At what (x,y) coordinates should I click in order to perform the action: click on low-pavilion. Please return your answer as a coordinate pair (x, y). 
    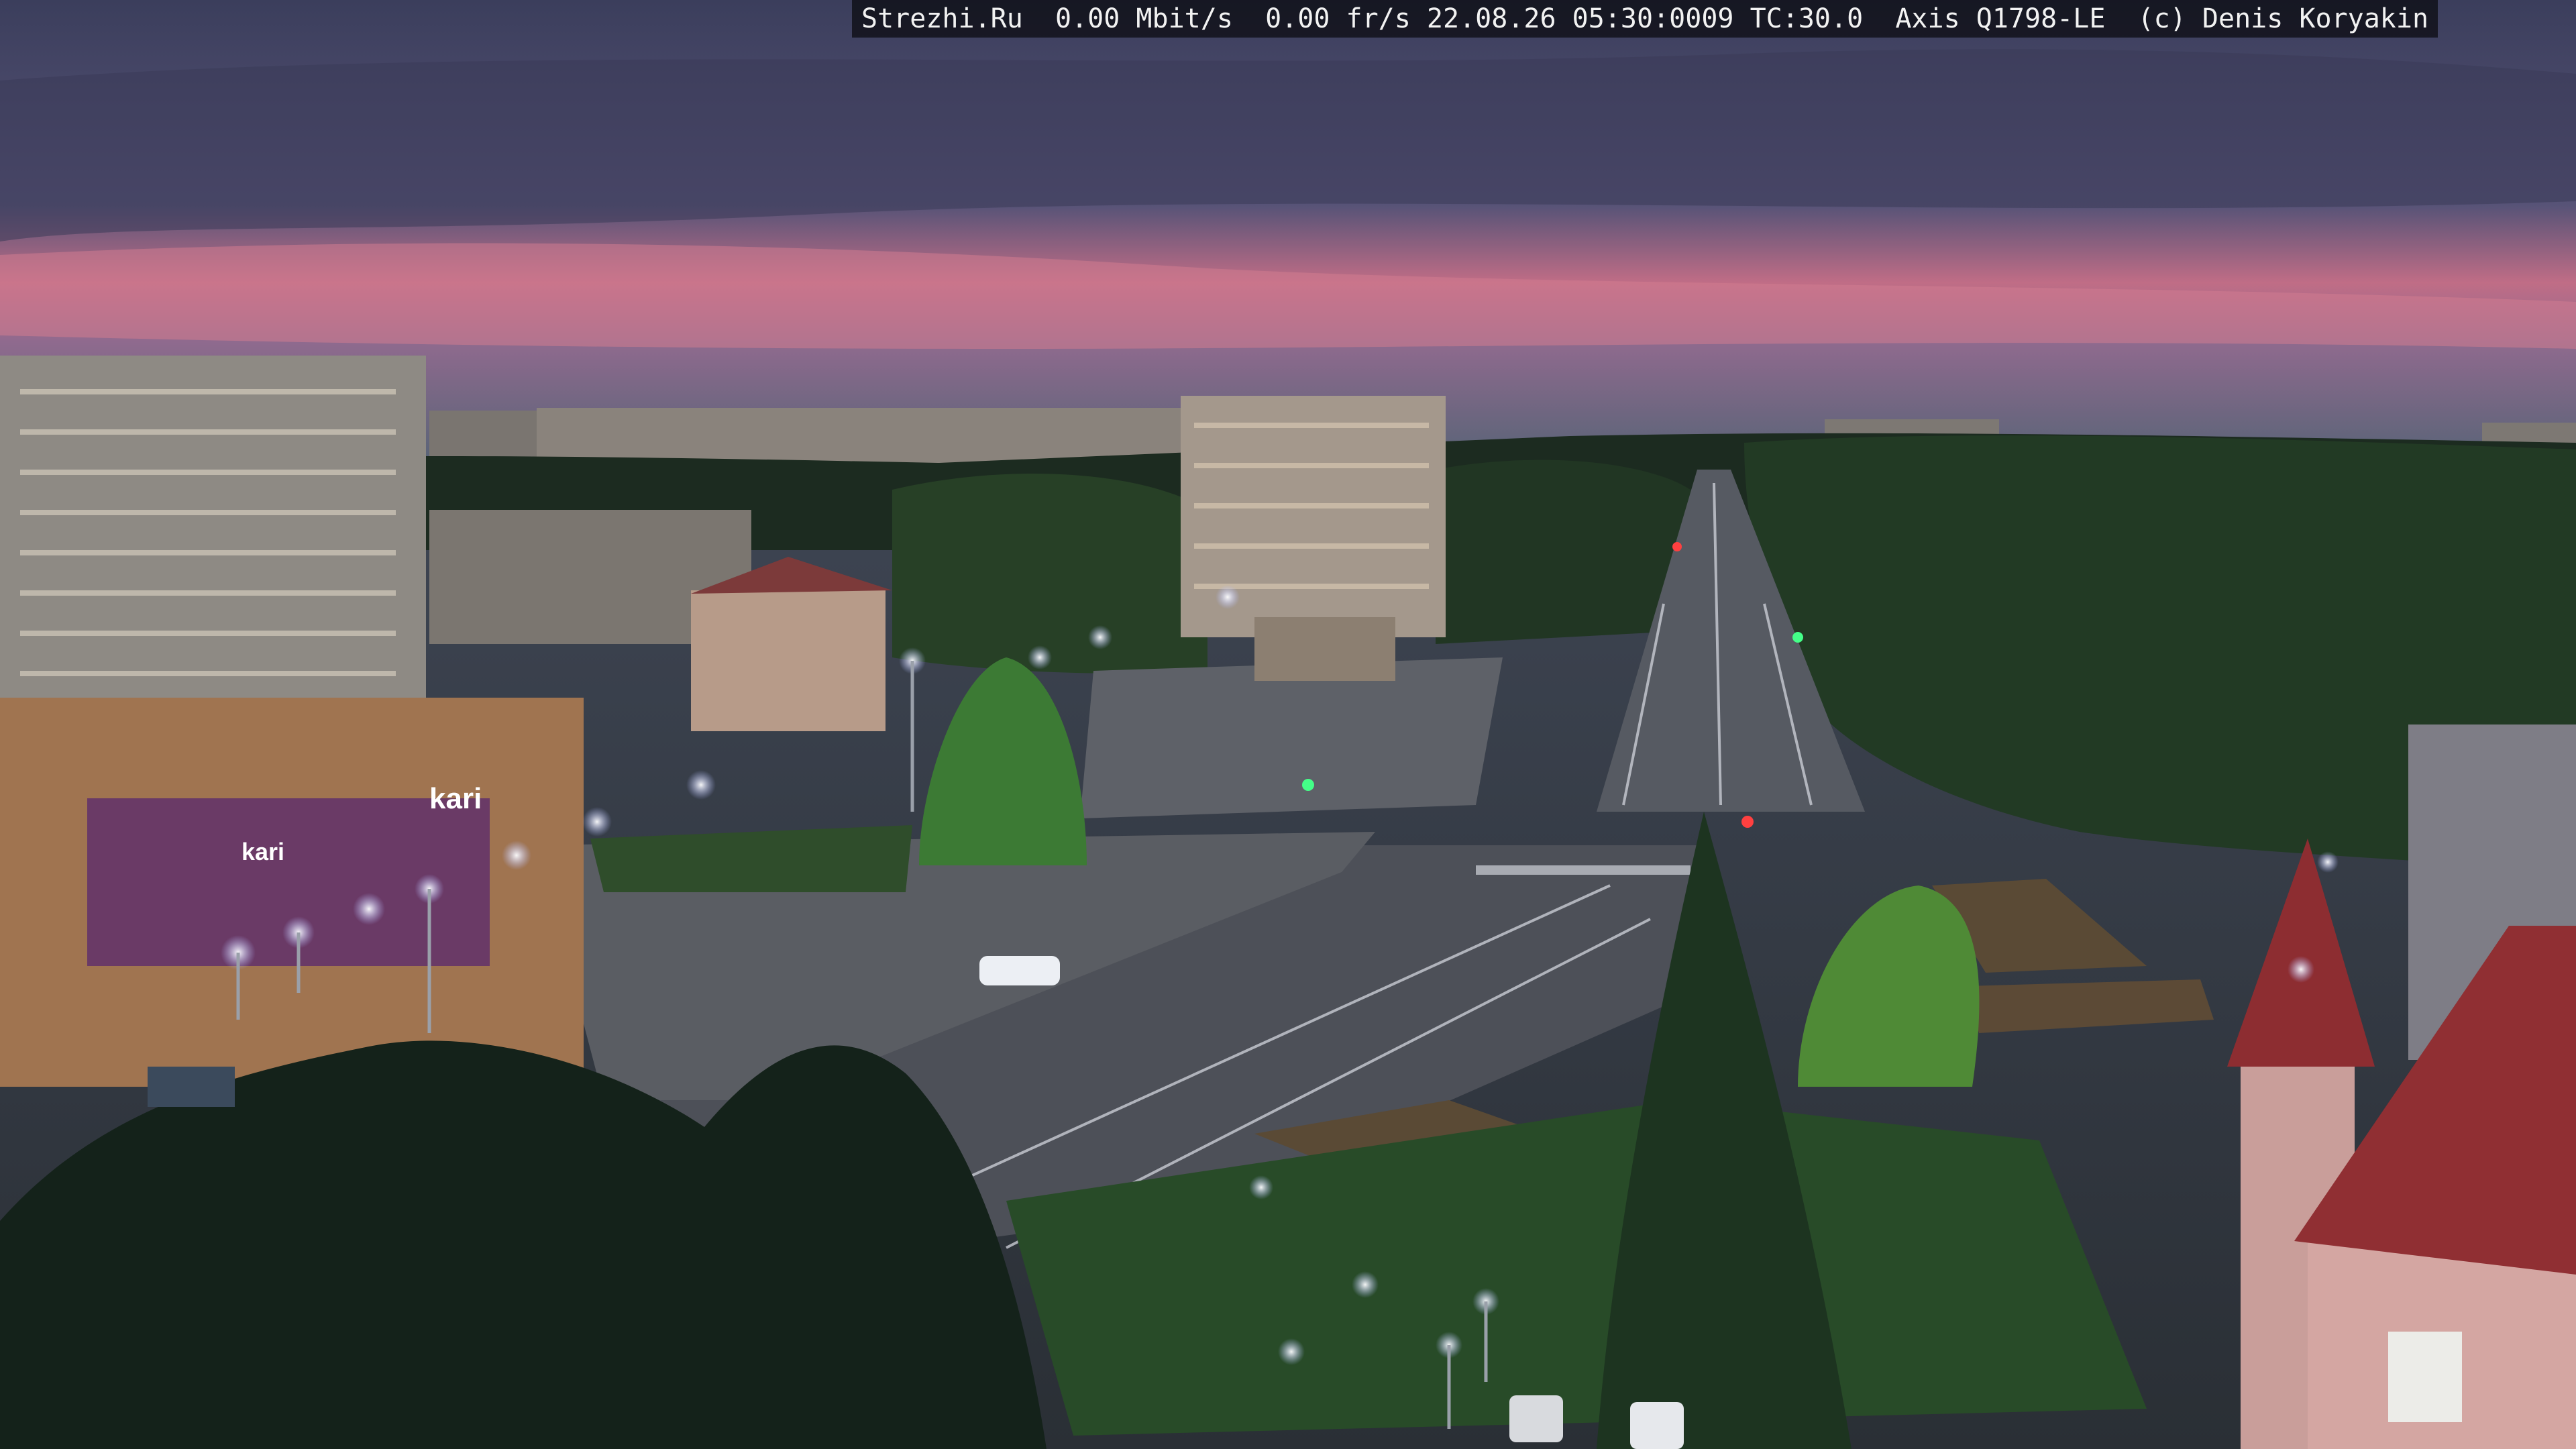
    Looking at the image, I should click on (1324, 649).